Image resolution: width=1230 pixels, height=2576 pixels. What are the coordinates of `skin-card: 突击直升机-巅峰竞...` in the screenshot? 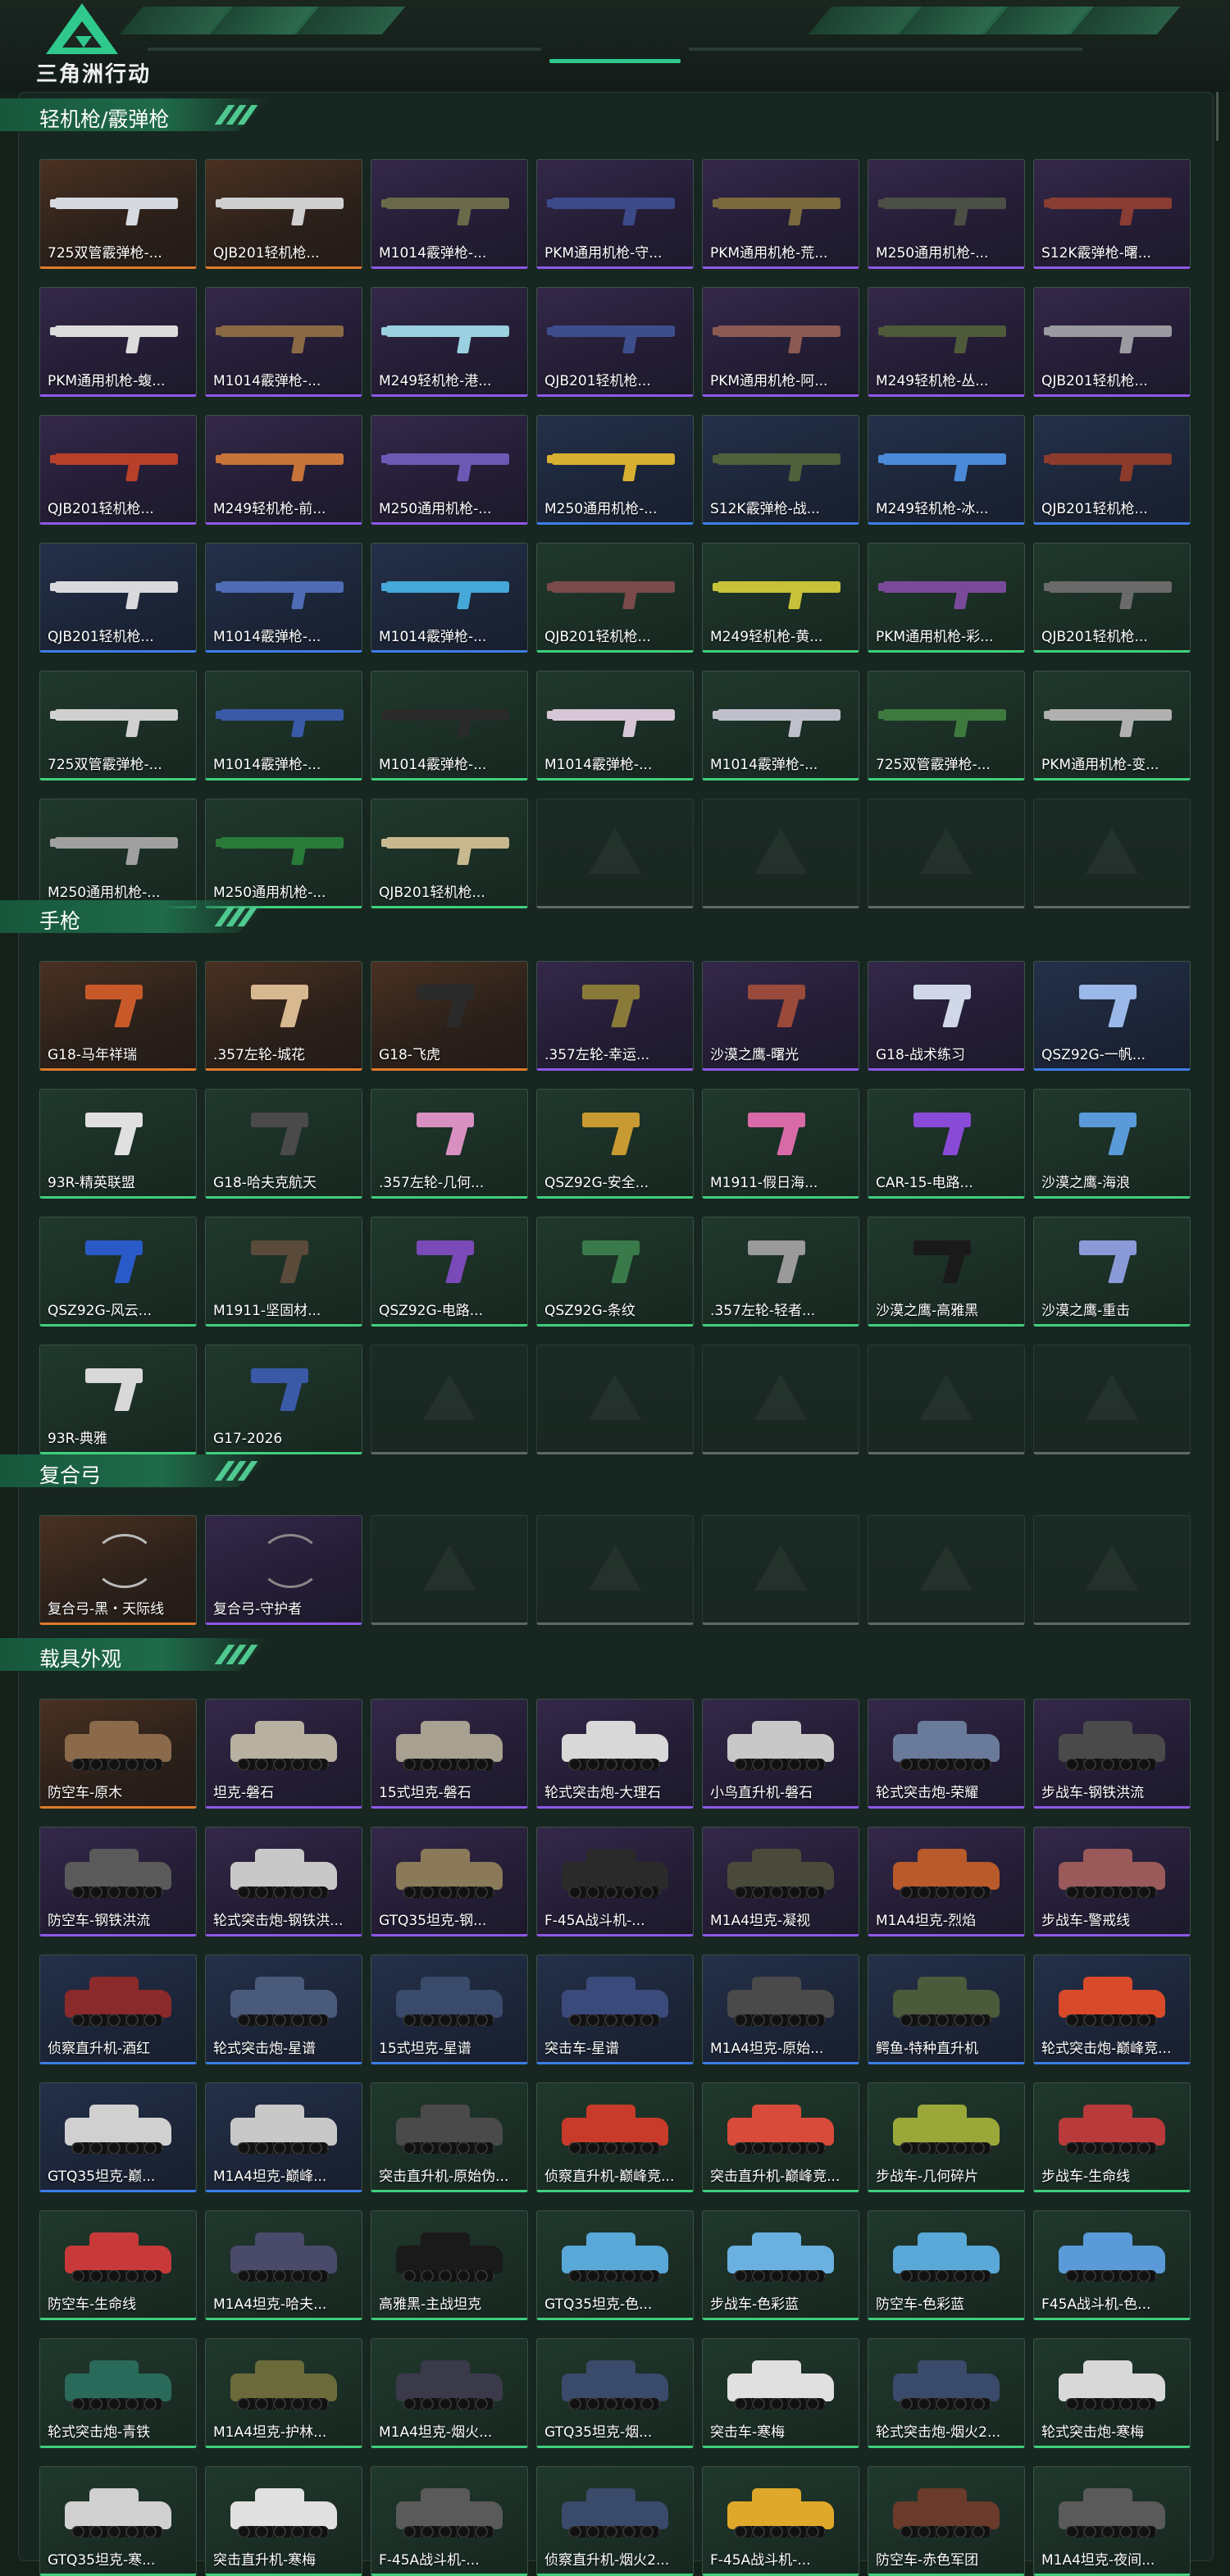 It's located at (780, 2137).